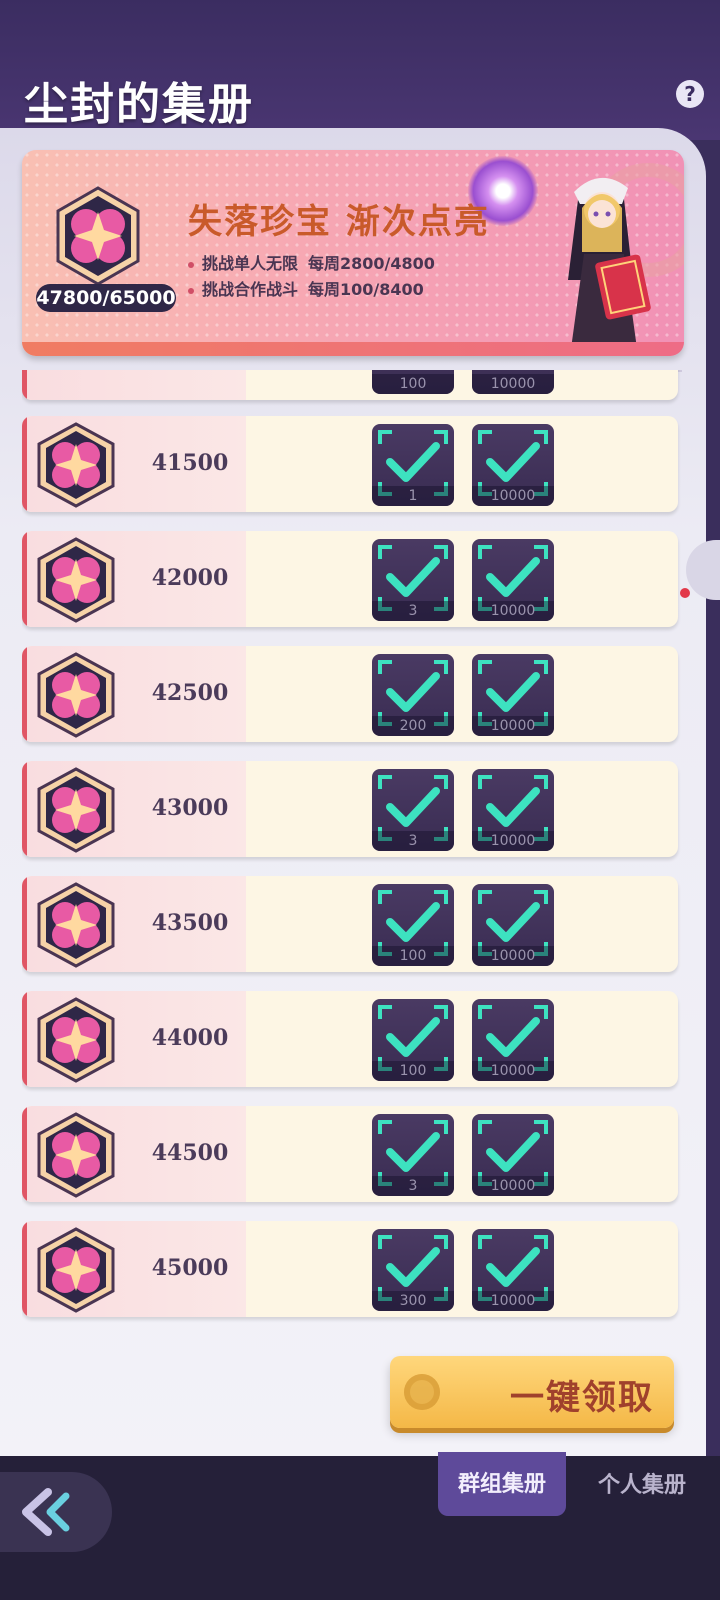 The width and height of the screenshot is (720, 1600). What do you see at coordinates (46, 1512) in the screenshot?
I see `back-arrow-icon` at bounding box center [46, 1512].